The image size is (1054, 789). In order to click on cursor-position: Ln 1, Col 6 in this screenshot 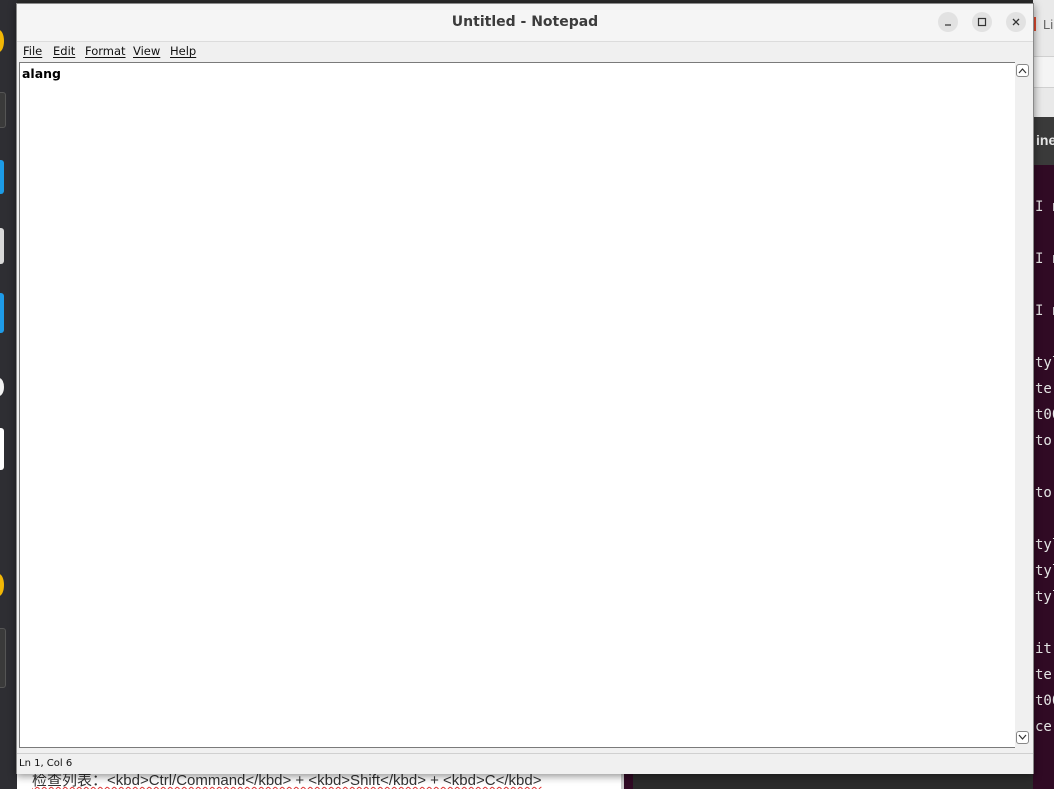, I will do `click(46, 763)`.